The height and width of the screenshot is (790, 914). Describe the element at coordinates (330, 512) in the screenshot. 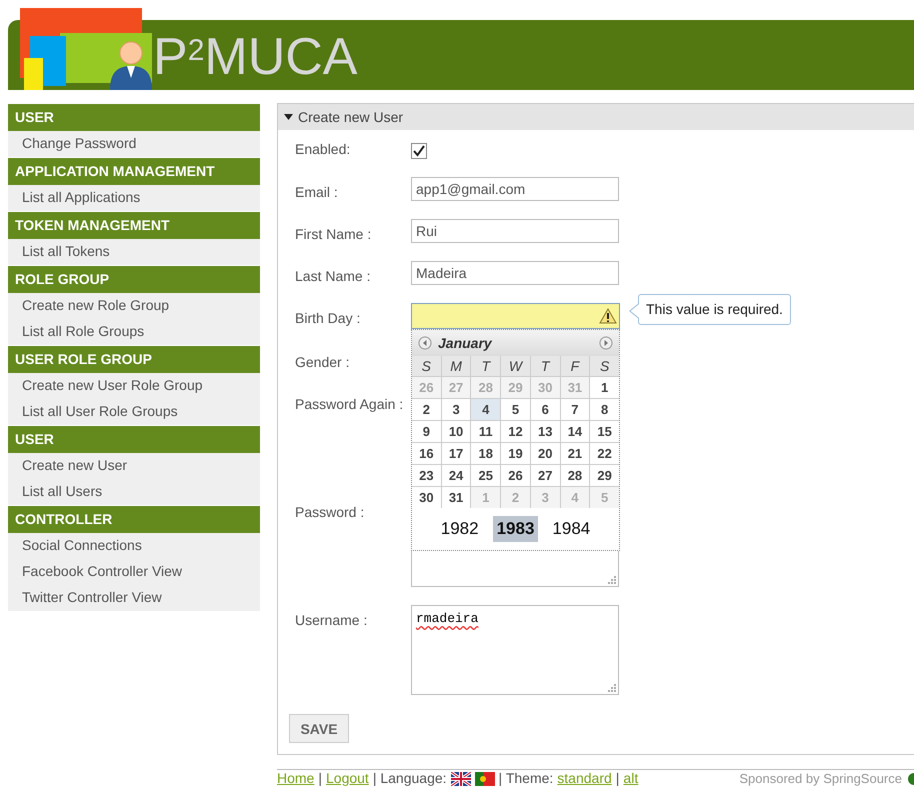

I see `field-label: Password :` at that location.